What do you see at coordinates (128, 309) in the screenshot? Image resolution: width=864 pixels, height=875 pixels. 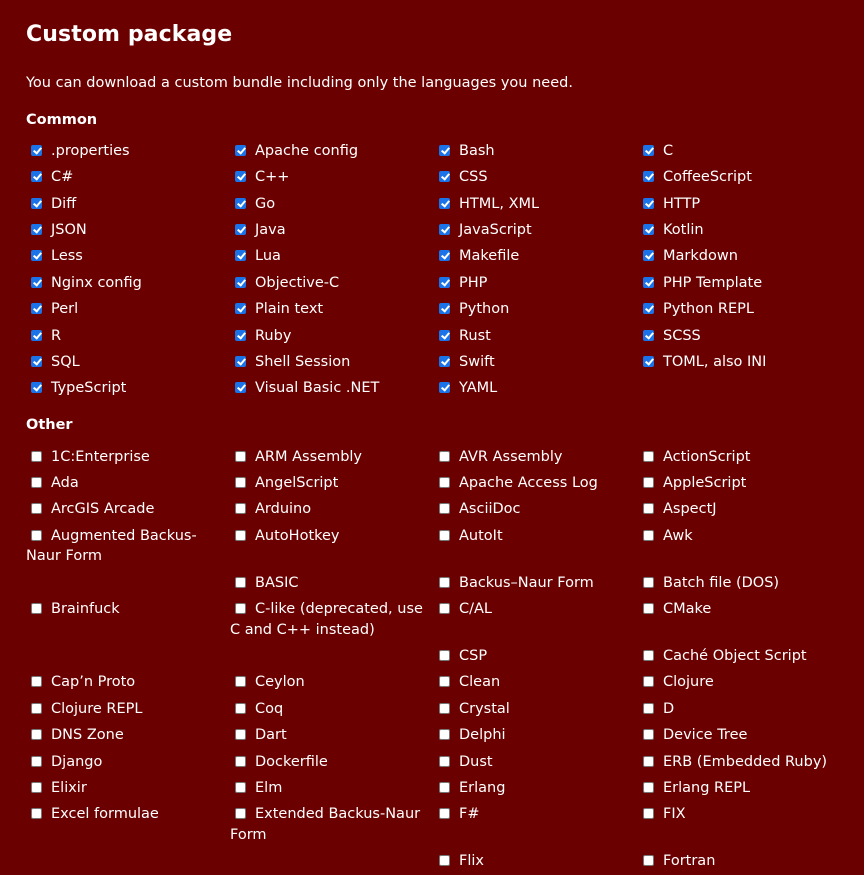 I see `language-option-perl: Perl` at bounding box center [128, 309].